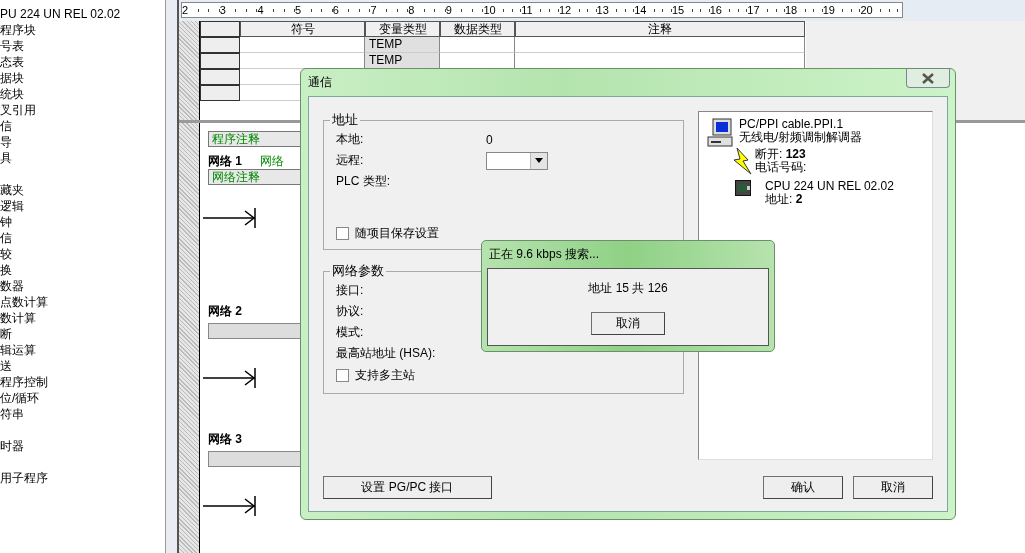 This screenshot has width=1025, height=553. Describe the element at coordinates (82, 142) in the screenshot. I see `tree-item: 导` at that location.